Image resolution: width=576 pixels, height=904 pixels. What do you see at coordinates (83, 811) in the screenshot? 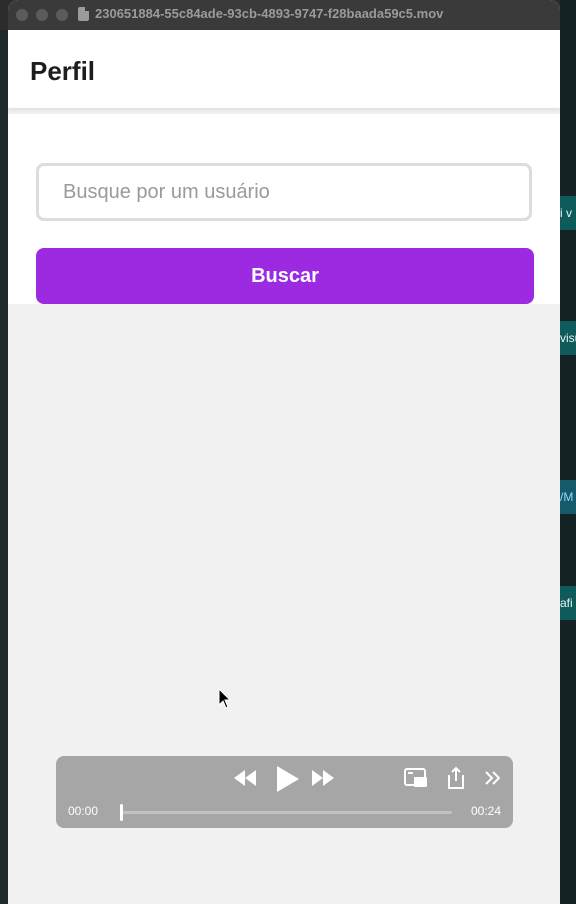
I see `current-time: 00:00` at bounding box center [83, 811].